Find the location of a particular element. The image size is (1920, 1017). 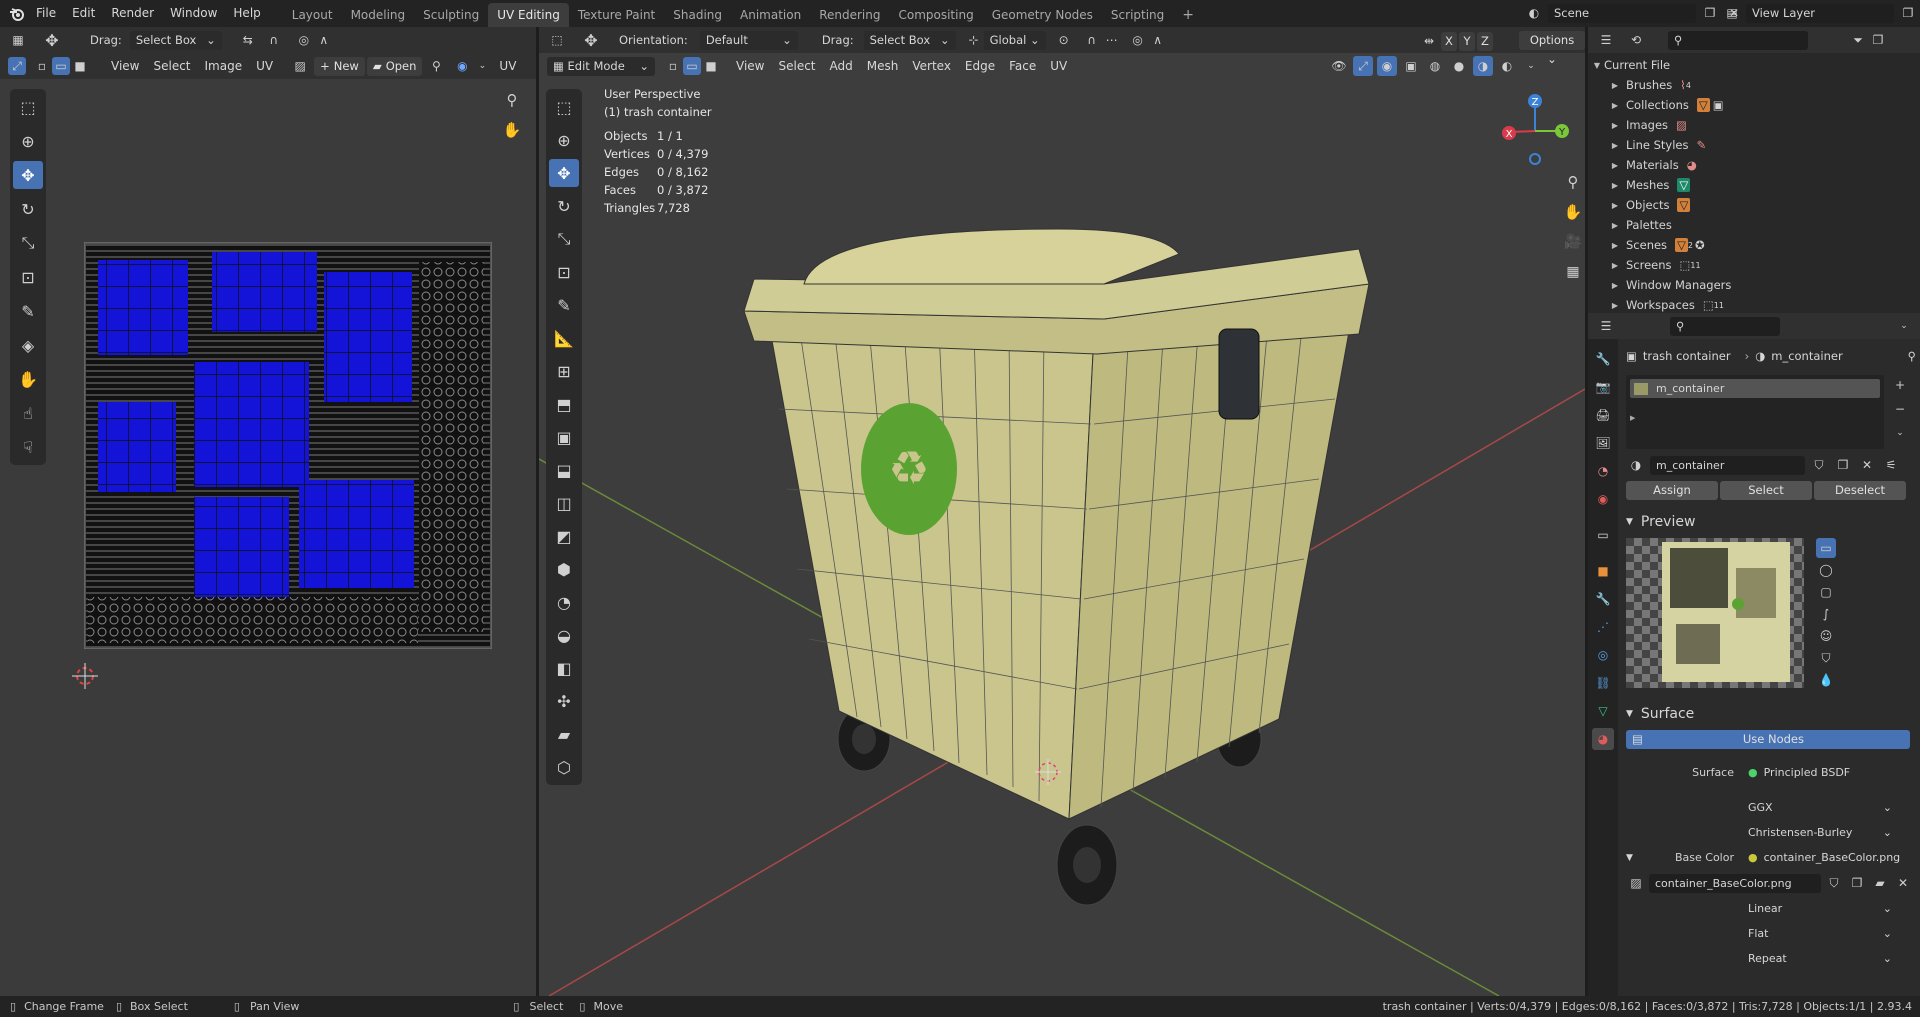

slot-menu-icon: ⌄ is located at coordinates (1900, 433).